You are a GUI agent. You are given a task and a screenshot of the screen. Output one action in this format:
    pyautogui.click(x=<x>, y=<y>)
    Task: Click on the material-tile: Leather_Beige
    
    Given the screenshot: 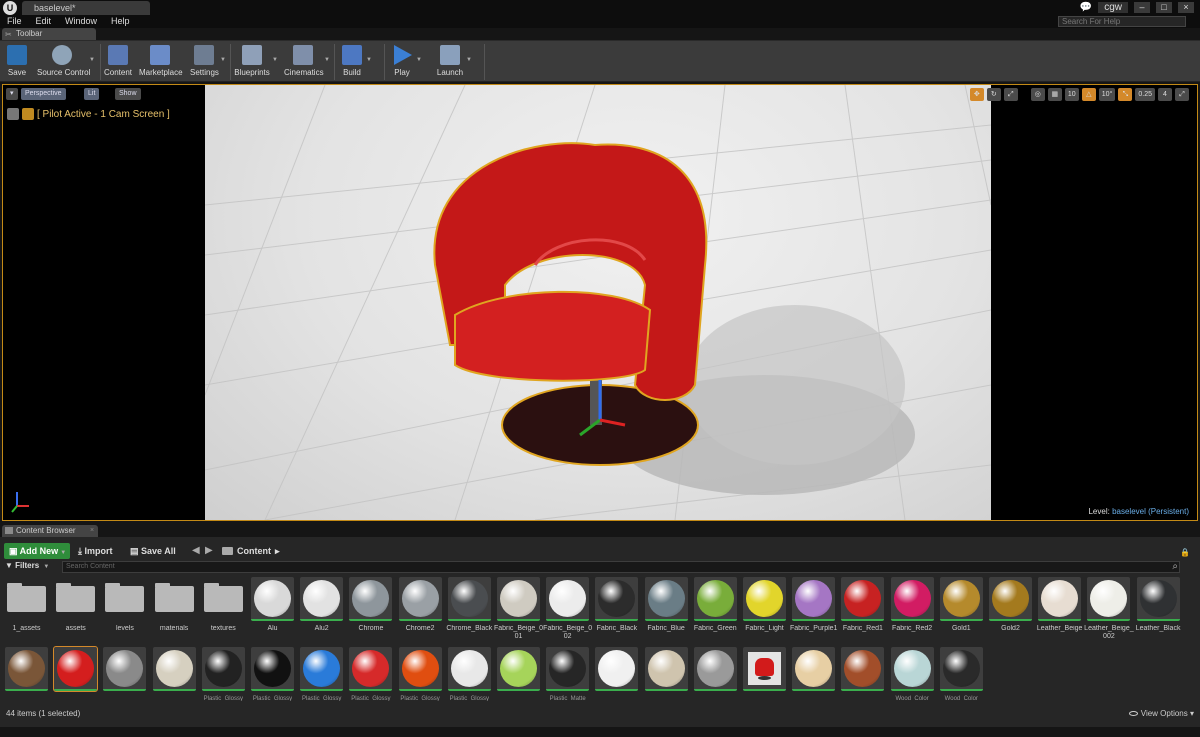 What is the action you would take?
    pyautogui.click(x=1059, y=609)
    